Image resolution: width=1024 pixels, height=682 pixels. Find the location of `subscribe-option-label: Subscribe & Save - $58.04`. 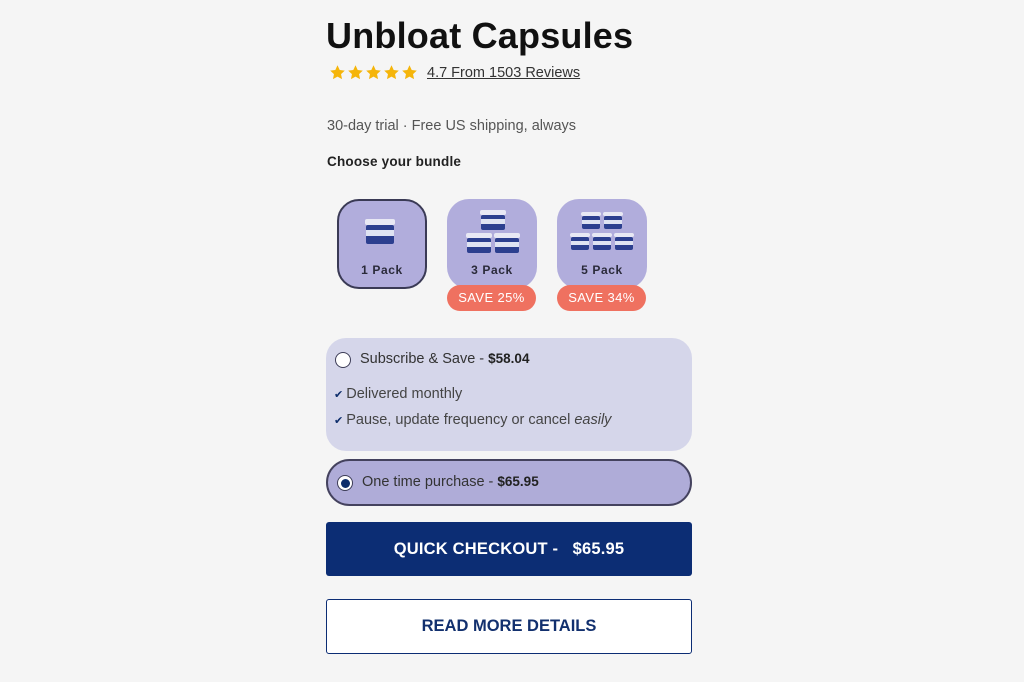

subscribe-option-label: Subscribe & Save - $58.04 is located at coordinates (444, 359).